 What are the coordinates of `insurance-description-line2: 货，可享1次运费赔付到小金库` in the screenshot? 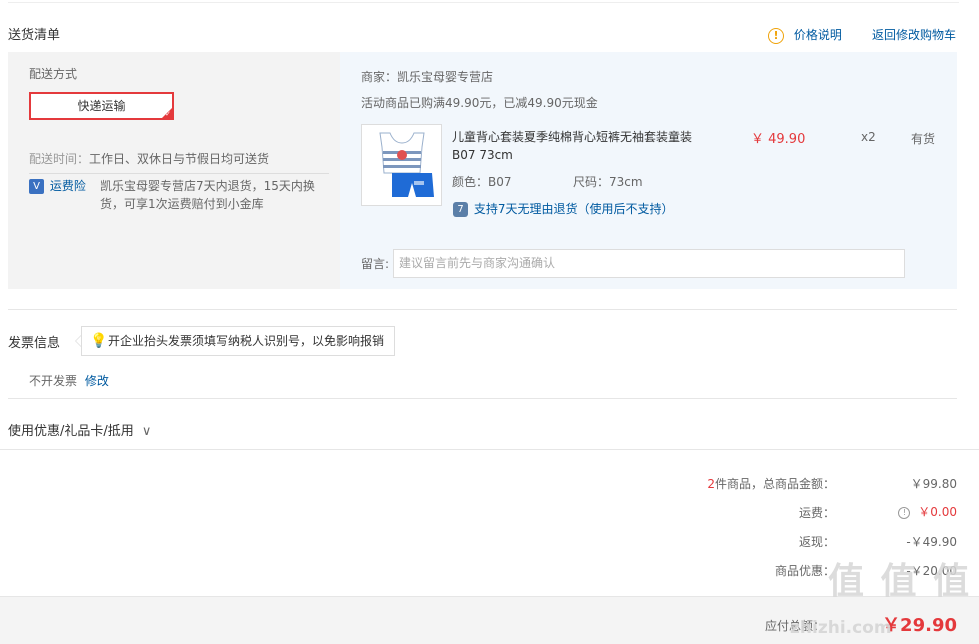 It's located at (182, 204).